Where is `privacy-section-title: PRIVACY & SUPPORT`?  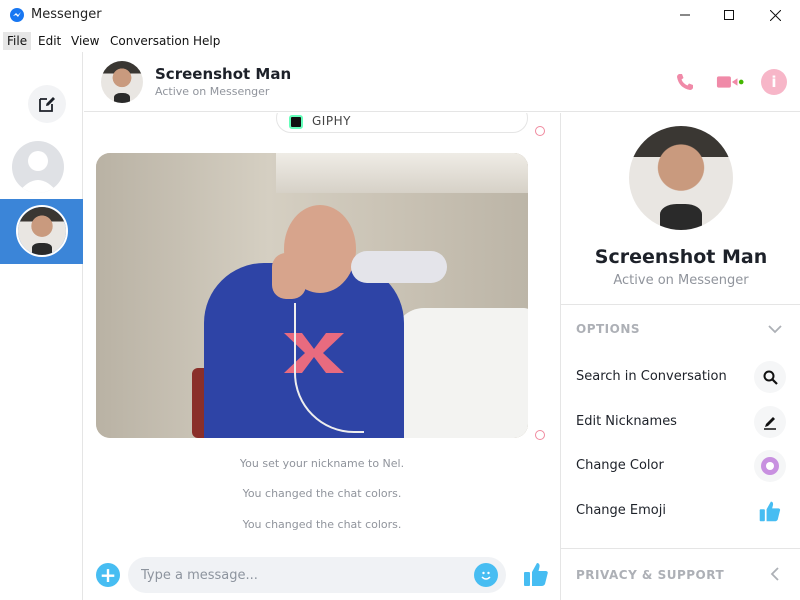 privacy-section-title: PRIVACY & SUPPORT is located at coordinates (650, 575).